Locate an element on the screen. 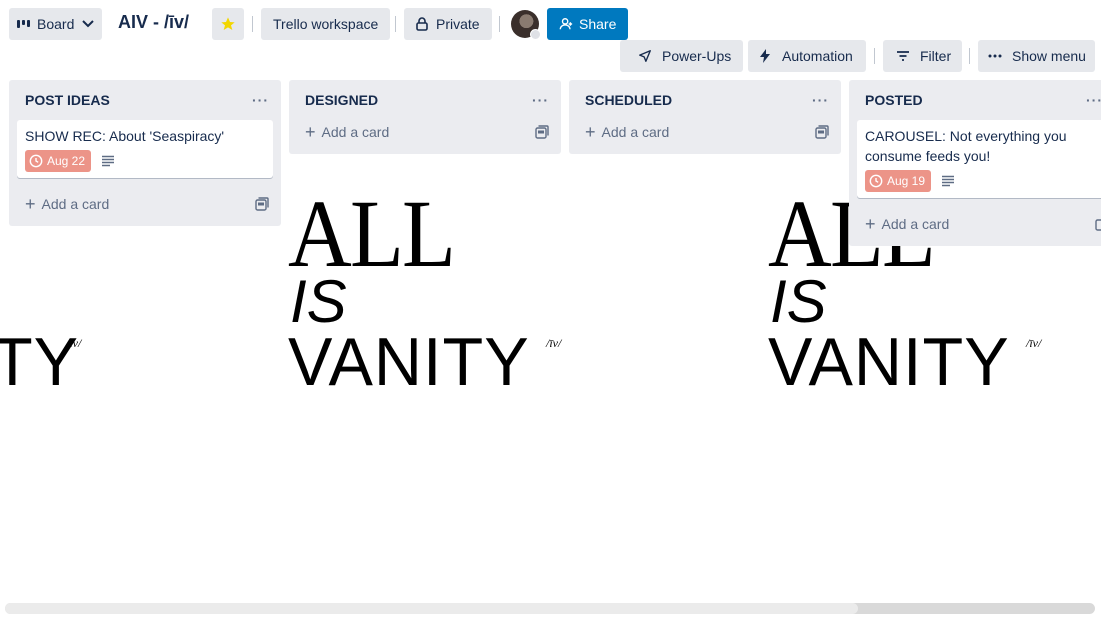 The height and width of the screenshot is (620, 1101). workspace-label: Trello workspace is located at coordinates (326, 24).